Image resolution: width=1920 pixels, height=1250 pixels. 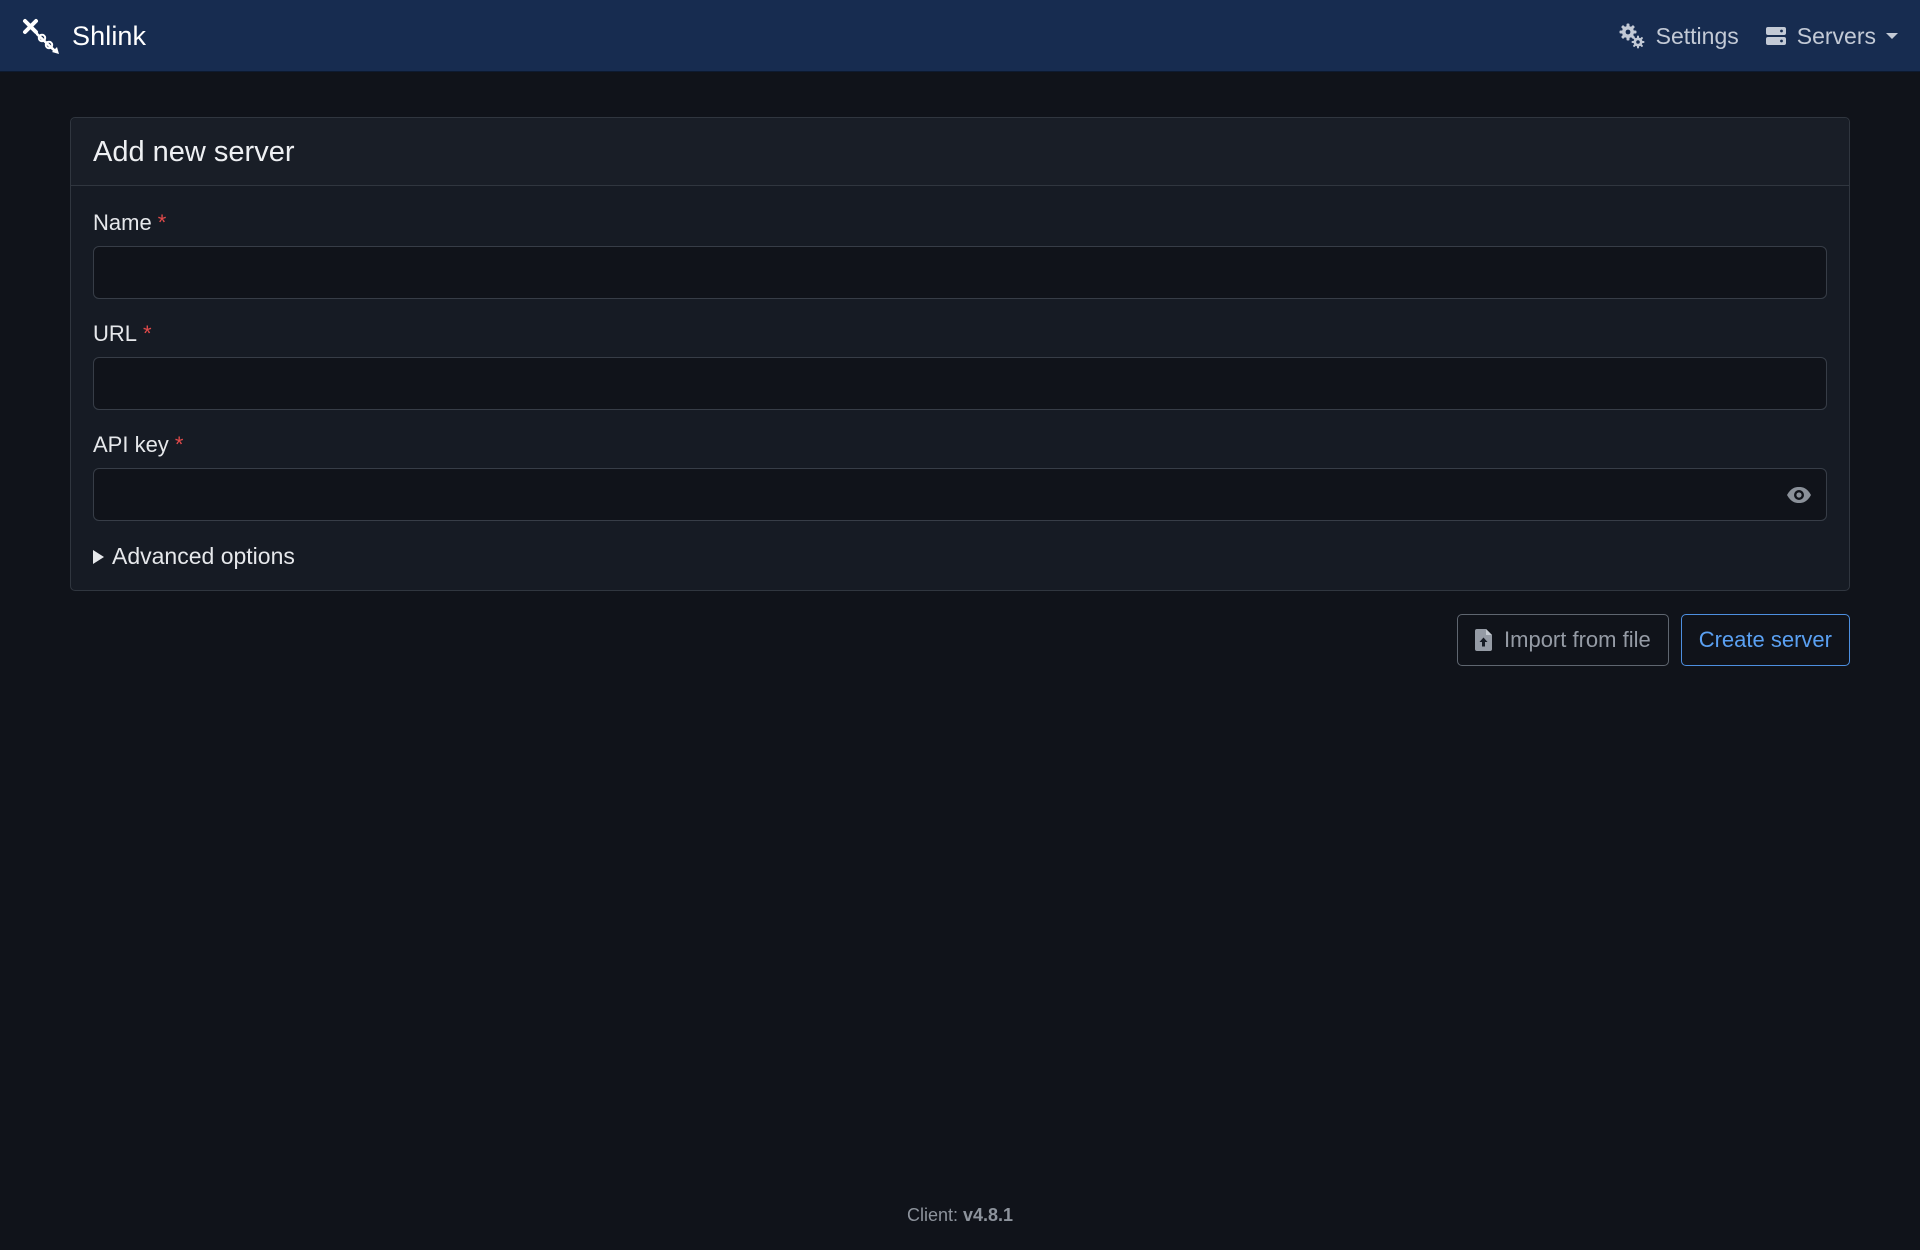 I want to click on form-actions: Import from file Create server, so click(x=1653, y=640).